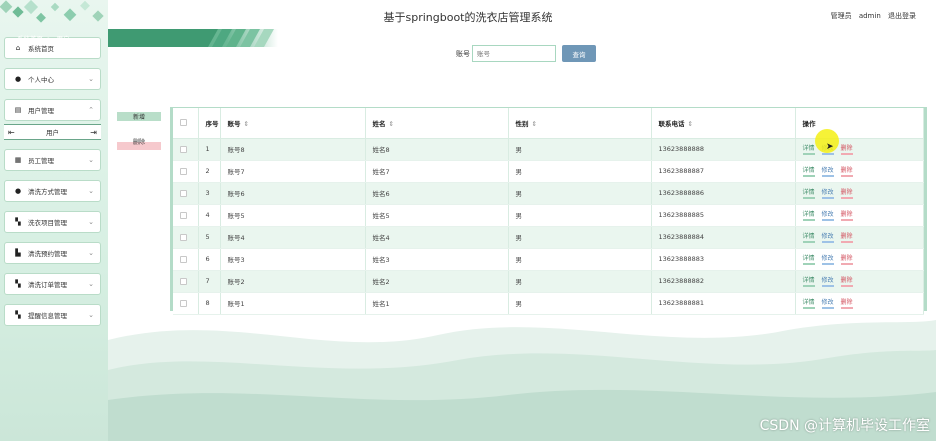 The image size is (936, 441). I want to click on cell-index: 7, so click(209, 281).